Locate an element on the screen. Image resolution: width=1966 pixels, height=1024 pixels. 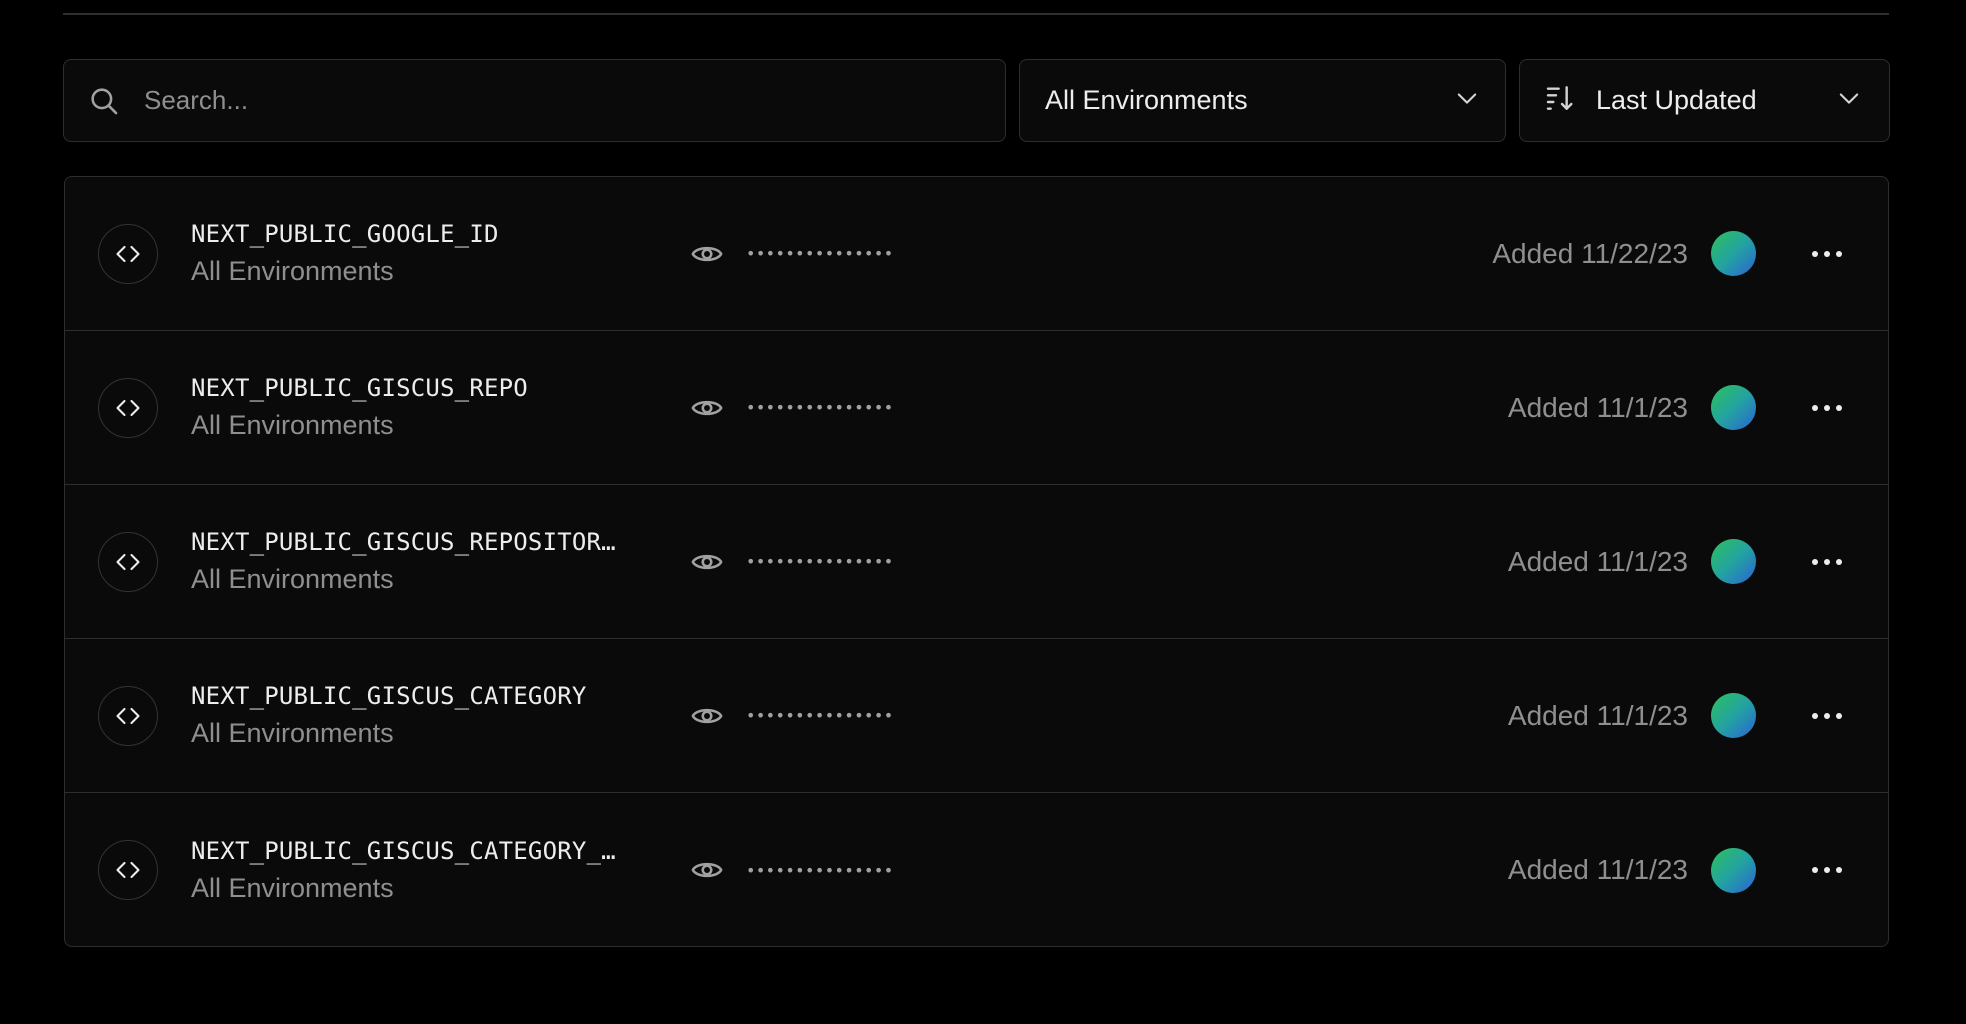
sort-select: Last Updated is located at coordinates (1704, 100).